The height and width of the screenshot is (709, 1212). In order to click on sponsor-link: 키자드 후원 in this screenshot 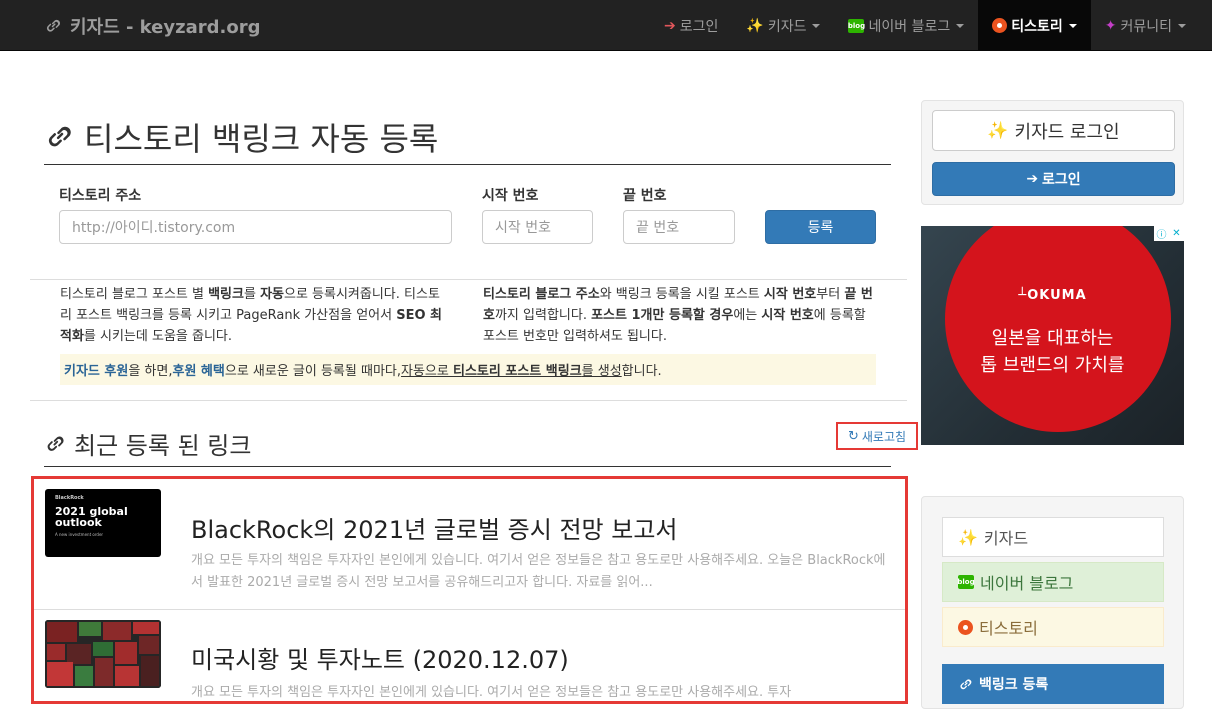, I will do `click(96, 369)`.